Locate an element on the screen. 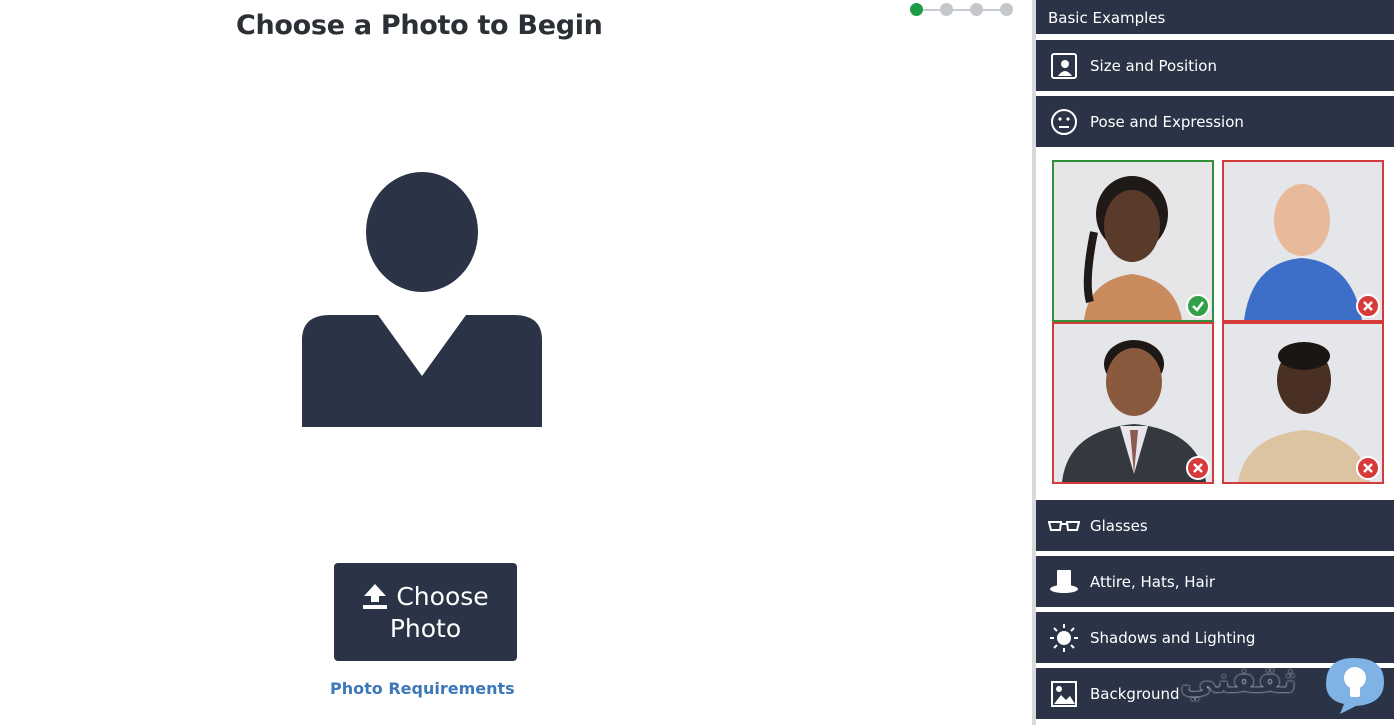 This screenshot has width=1394, height=725. choose-photo-label-line2: Photo is located at coordinates (425, 628).